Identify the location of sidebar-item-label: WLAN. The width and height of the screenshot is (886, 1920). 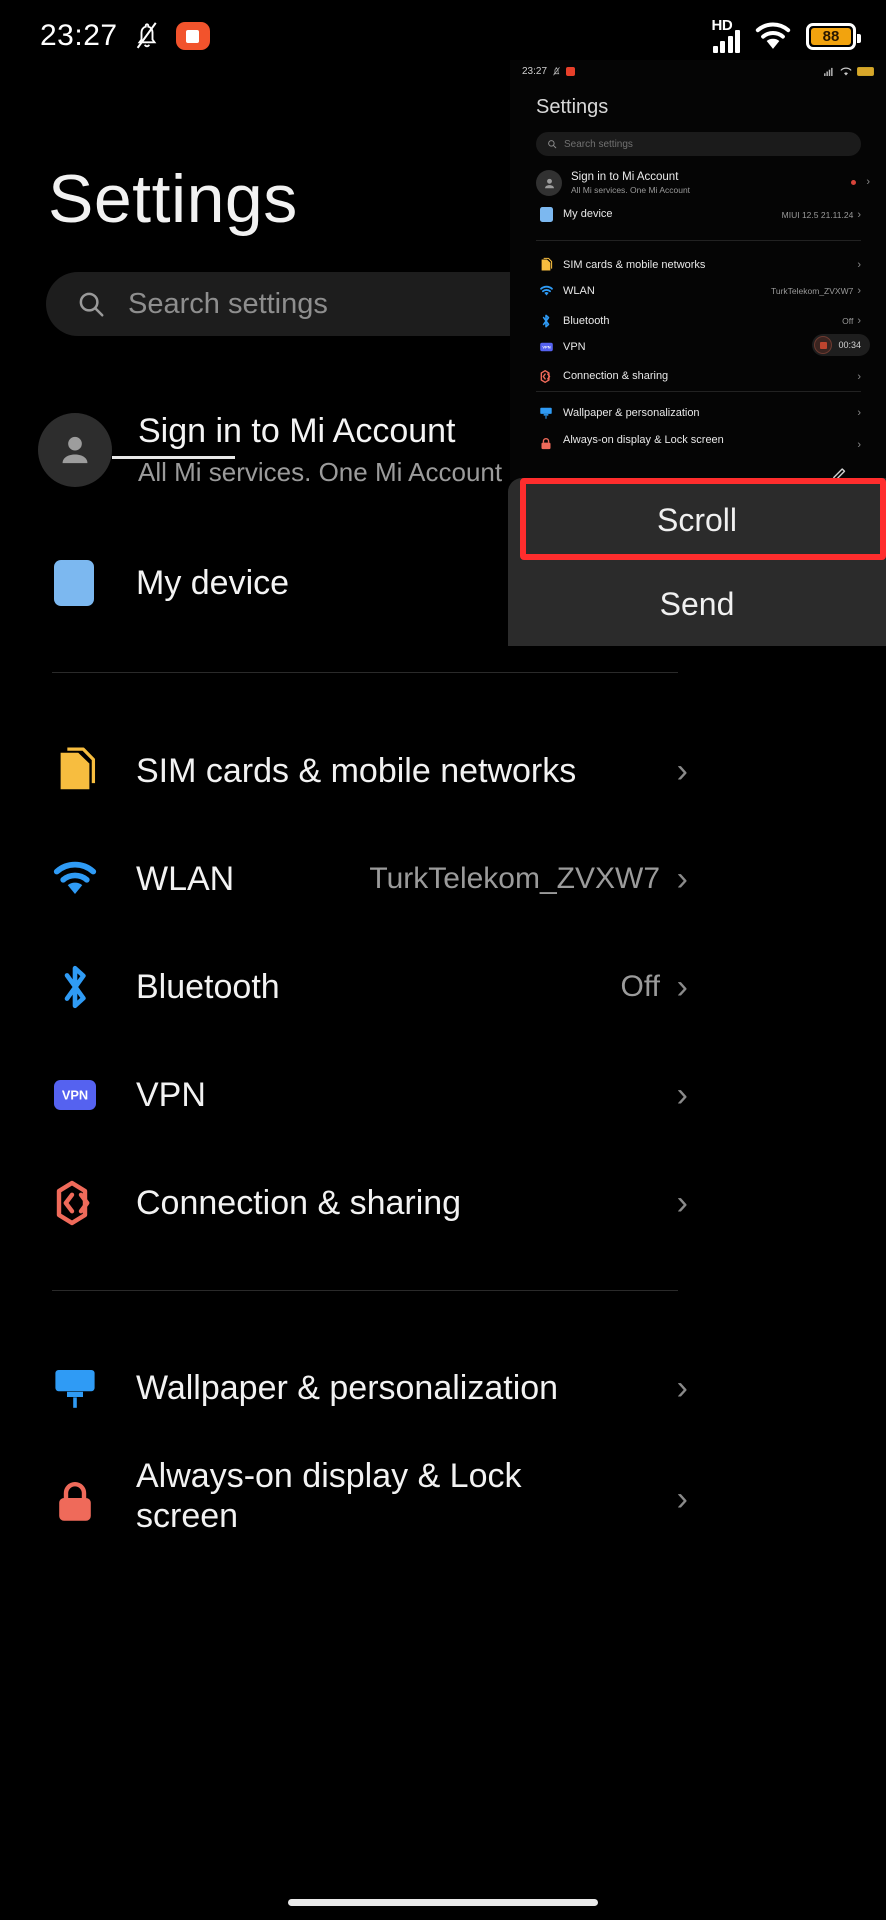
(185, 878).